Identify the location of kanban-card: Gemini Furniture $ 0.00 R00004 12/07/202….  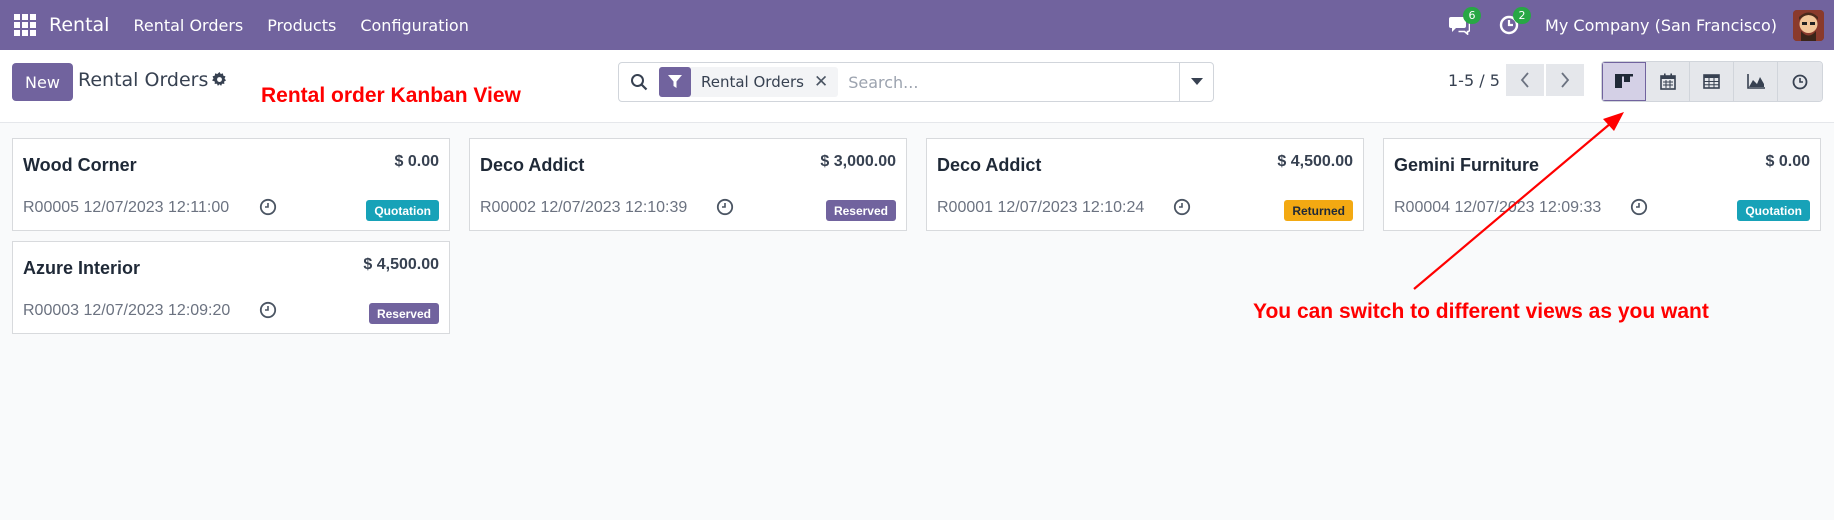
(1602, 184).